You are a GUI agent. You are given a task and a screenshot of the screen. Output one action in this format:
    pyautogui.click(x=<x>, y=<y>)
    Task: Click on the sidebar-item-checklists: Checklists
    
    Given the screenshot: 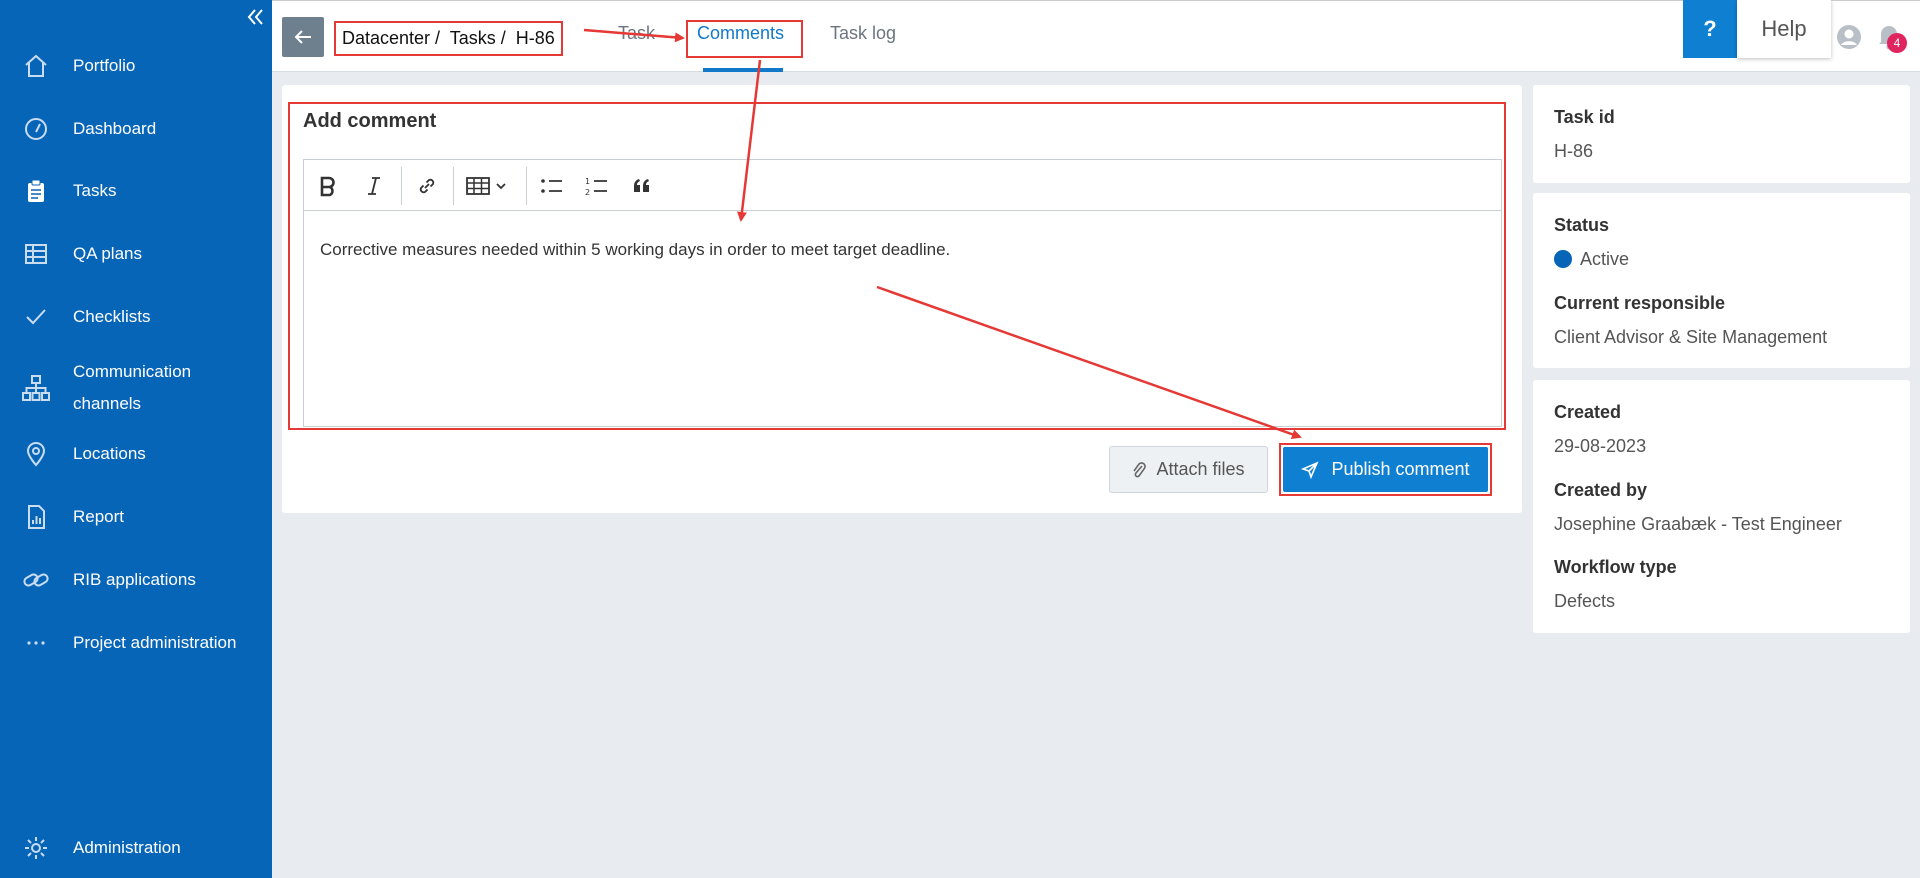 What is the action you would take?
    pyautogui.click(x=136, y=317)
    